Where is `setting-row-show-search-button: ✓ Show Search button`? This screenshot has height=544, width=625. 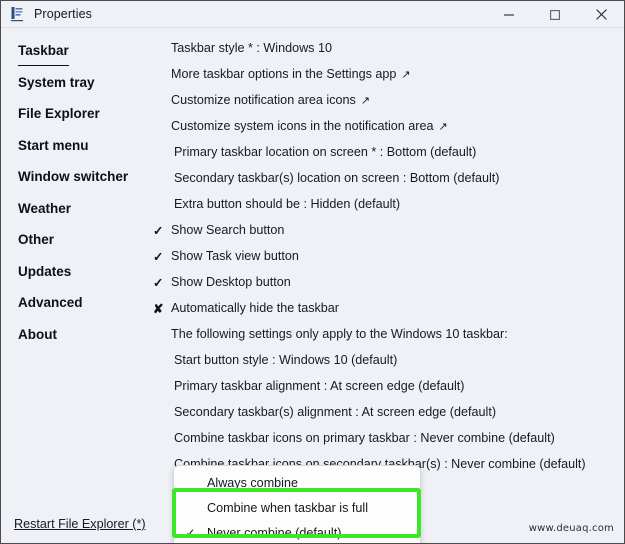 setting-row-show-search-button: ✓ Show Search button is located at coordinates (386, 230).